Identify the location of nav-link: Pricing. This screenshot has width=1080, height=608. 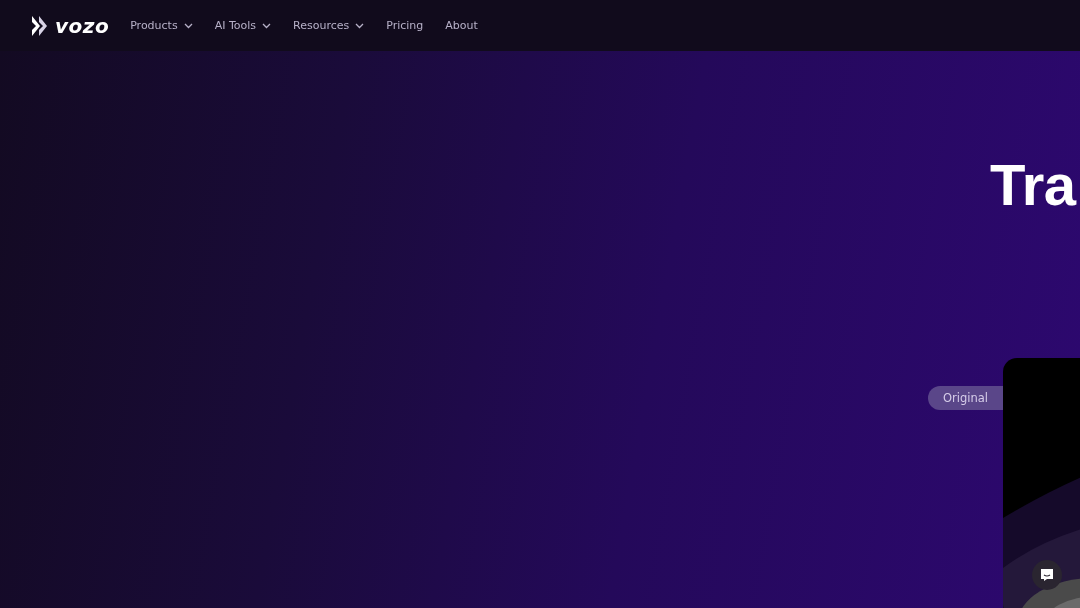
(405, 25).